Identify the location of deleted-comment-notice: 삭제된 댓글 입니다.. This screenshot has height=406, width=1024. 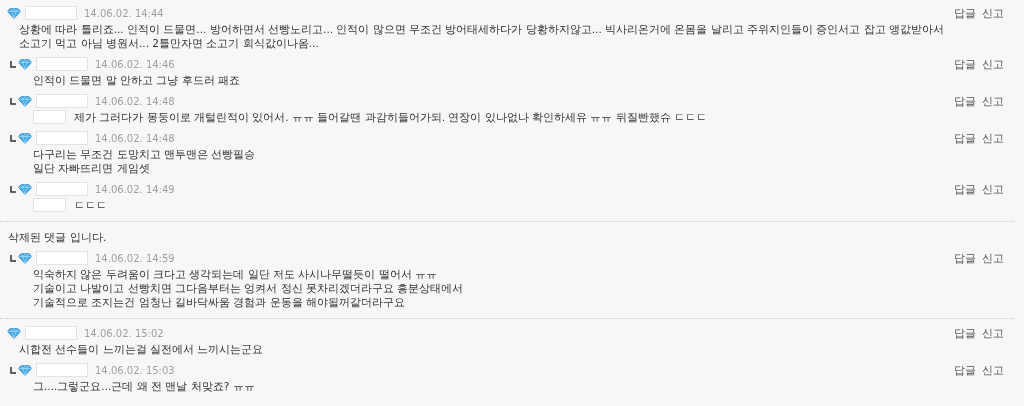
(58, 238).